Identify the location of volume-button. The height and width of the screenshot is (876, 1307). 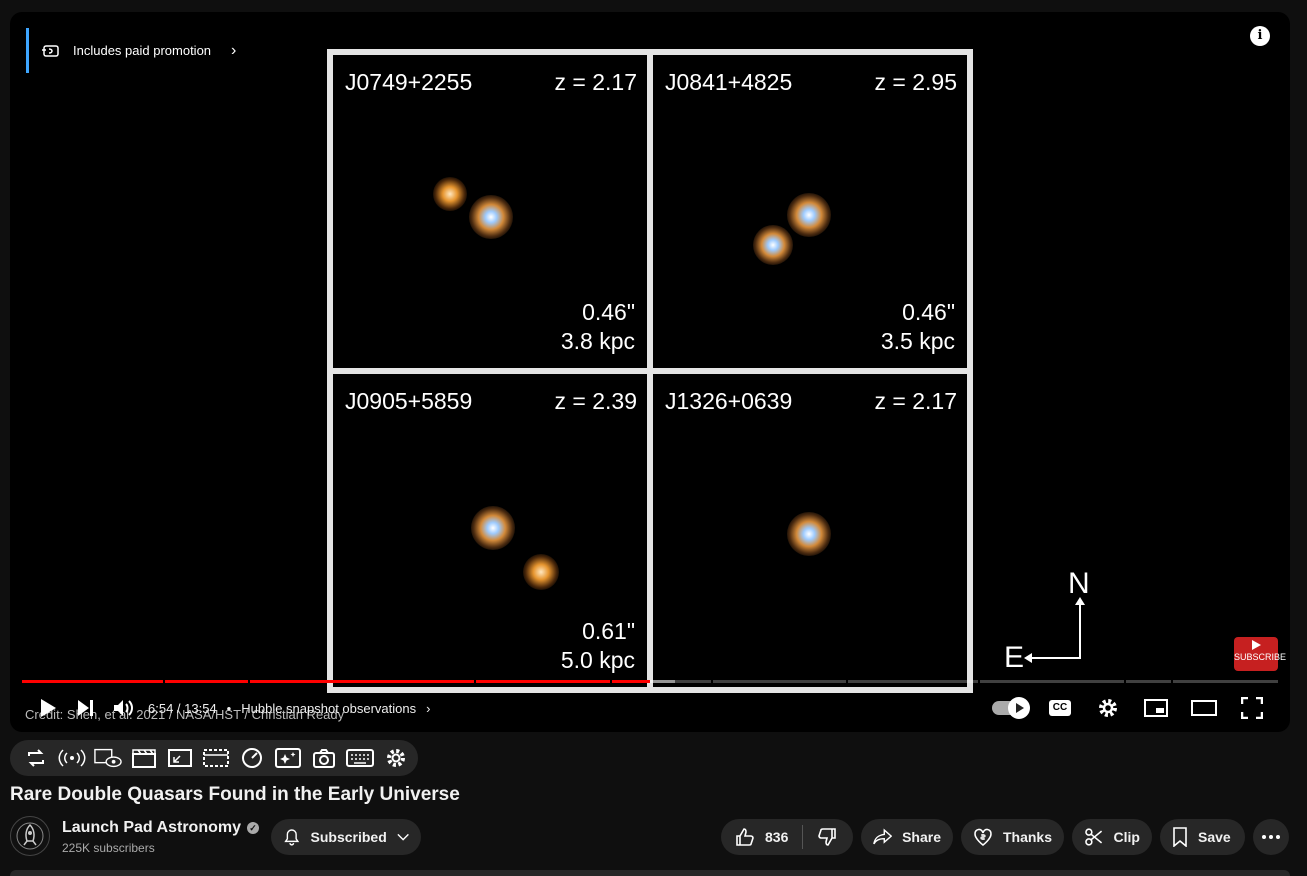
(124, 708).